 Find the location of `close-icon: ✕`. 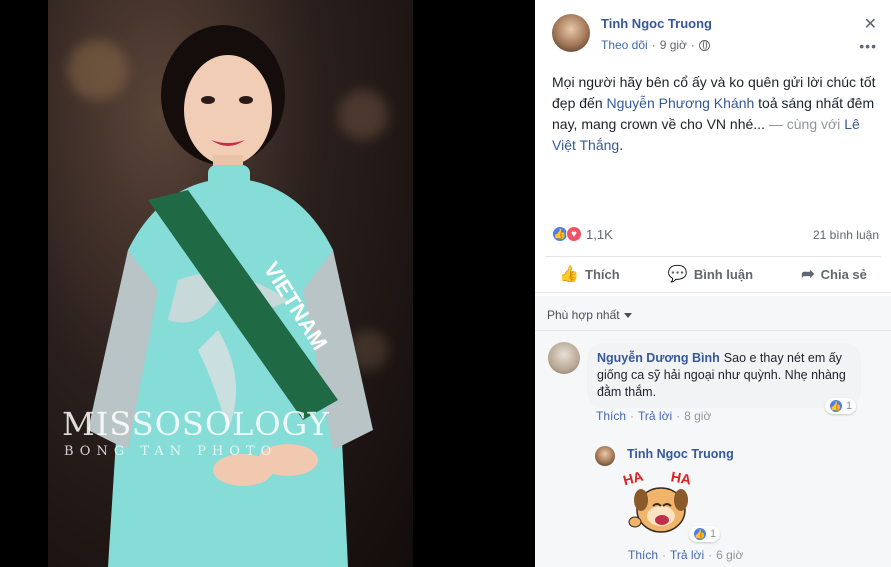

close-icon: ✕ is located at coordinates (870, 24).